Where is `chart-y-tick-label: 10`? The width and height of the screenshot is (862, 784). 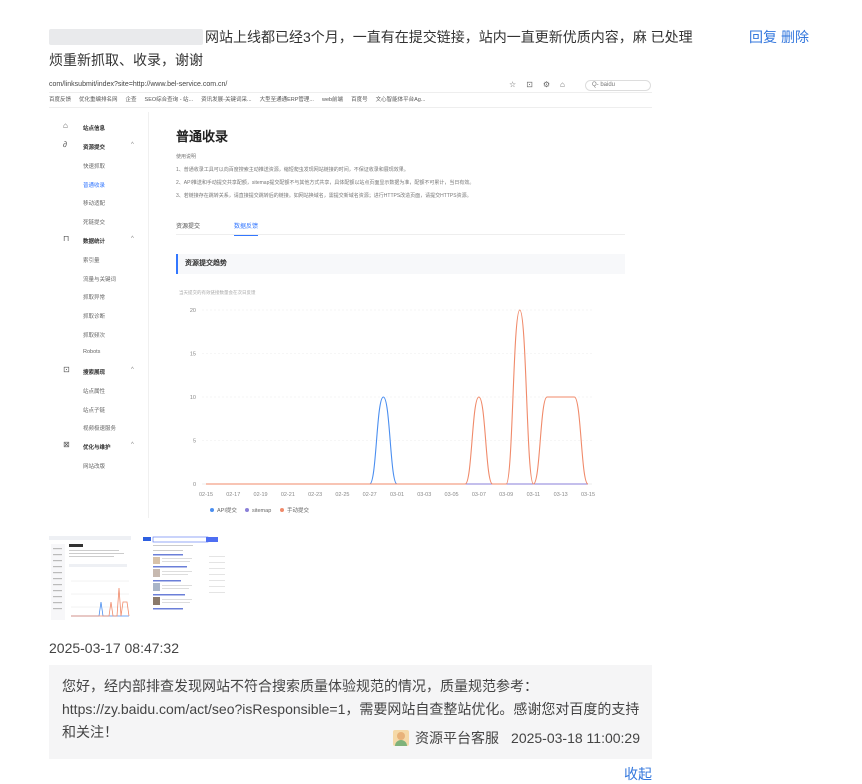
chart-y-tick-label: 10 is located at coordinates (193, 398).